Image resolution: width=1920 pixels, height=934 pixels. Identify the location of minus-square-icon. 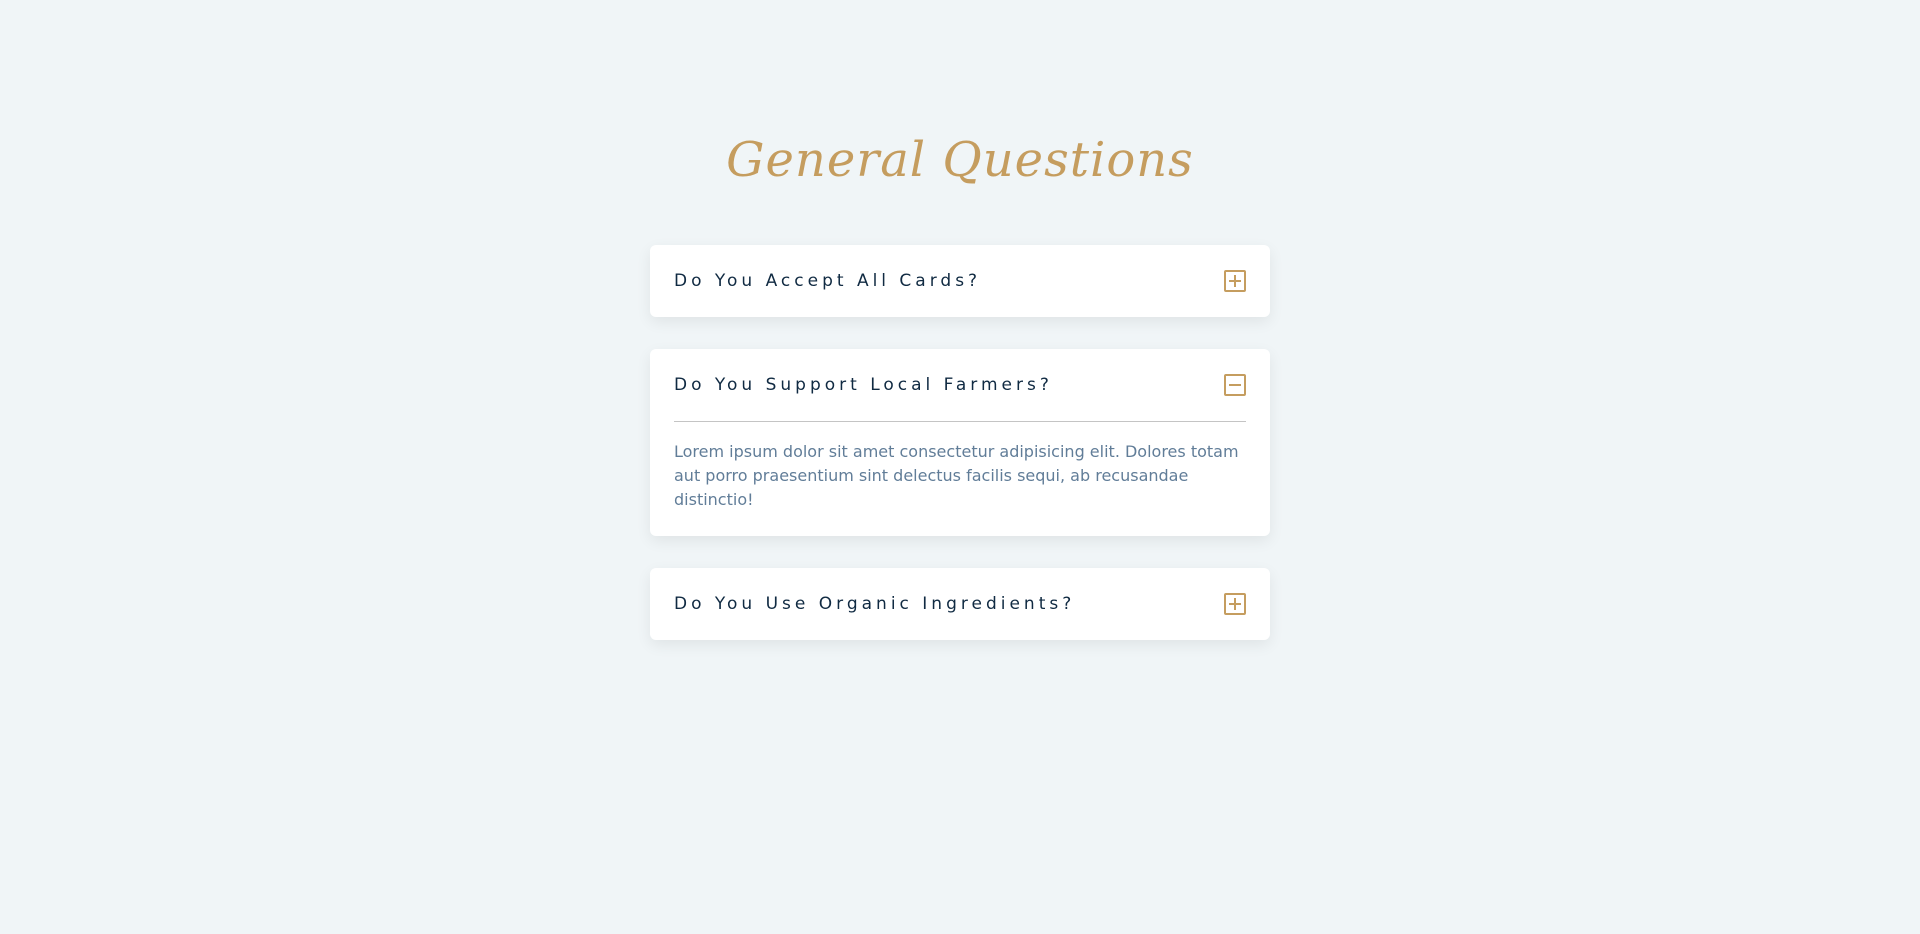
(1235, 385).